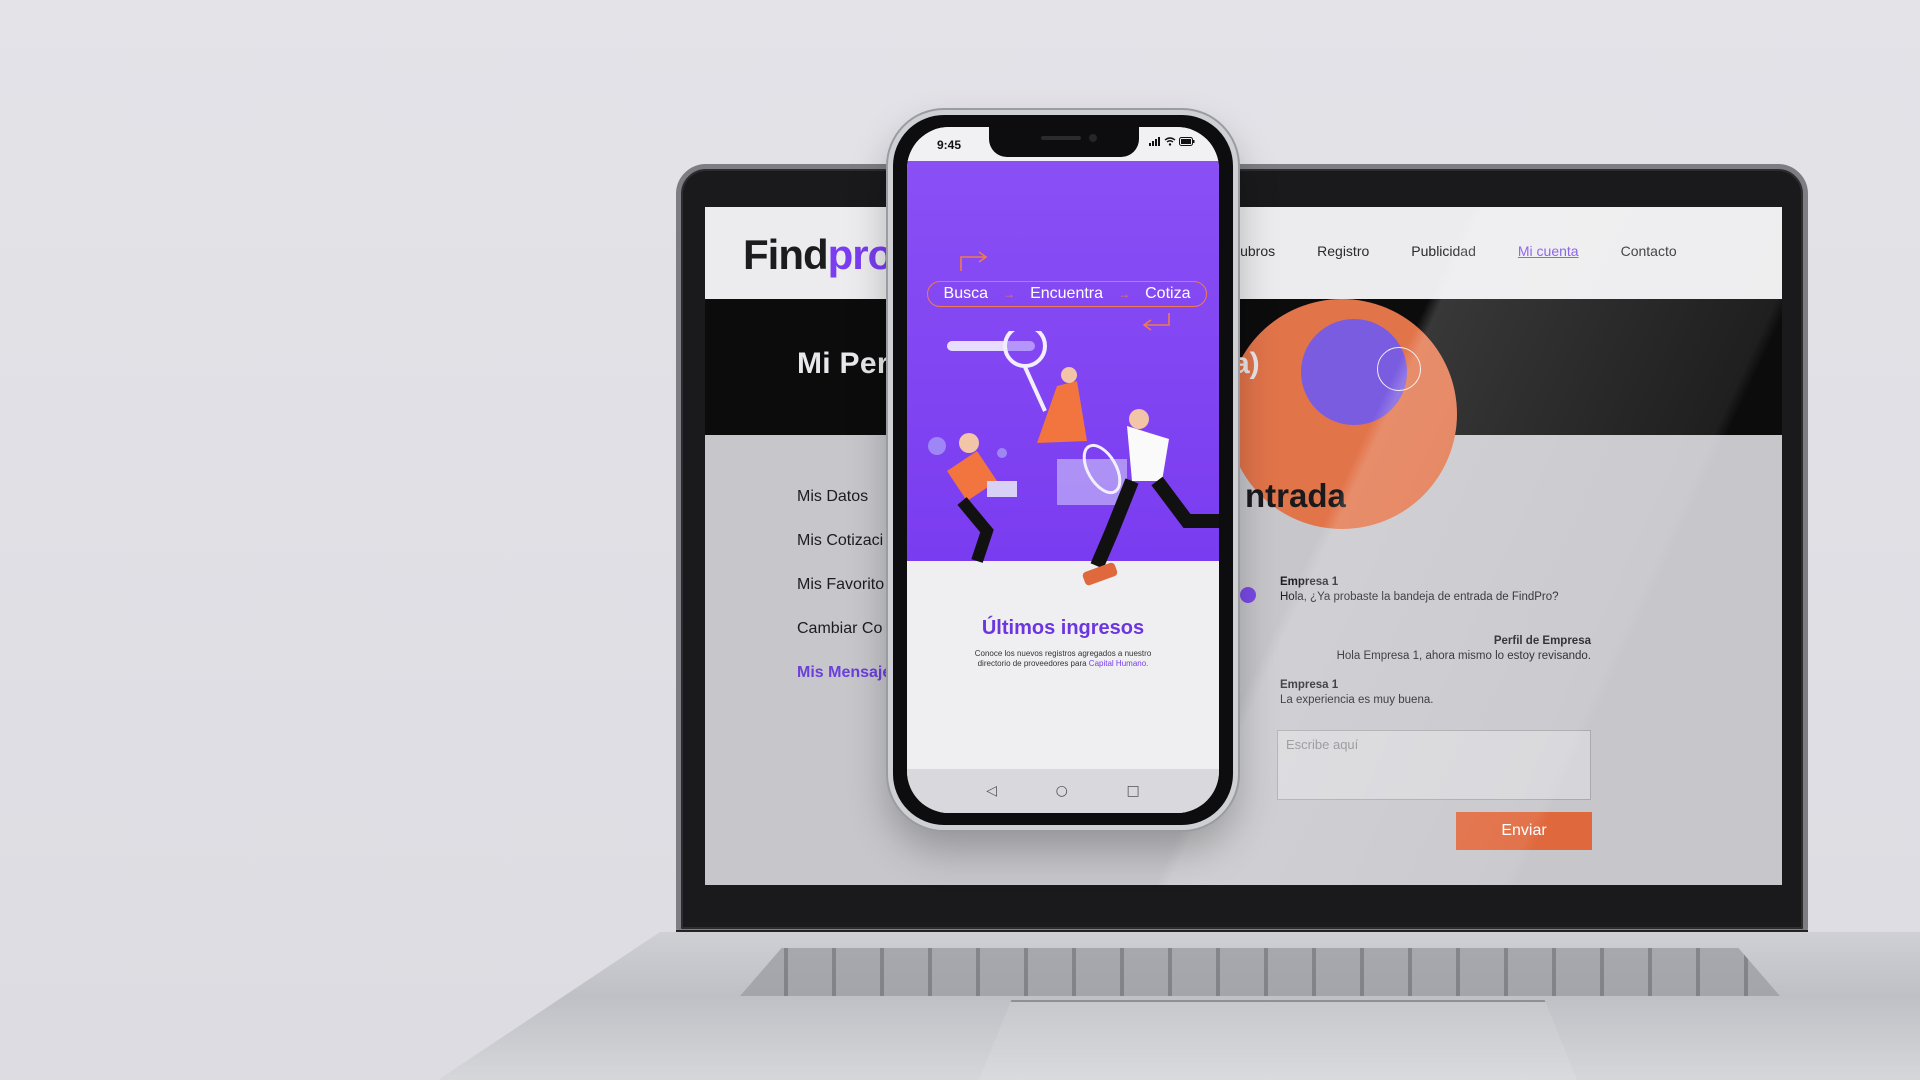  I want to click on battery-icon, so click(1187, 141).